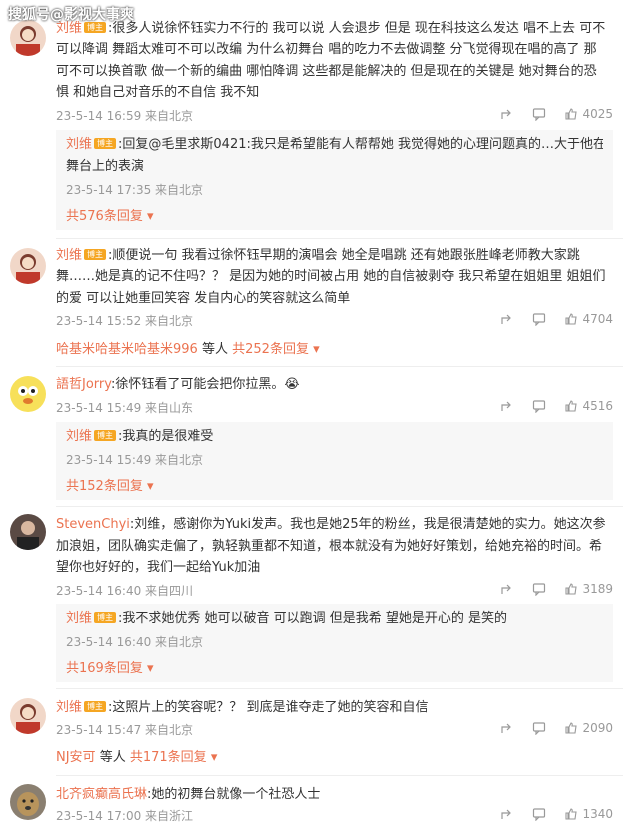 The height and width of the screenshot is (827, 623). I want to click on comment-line: 的爱 可以让她重回笑容 发自内心的笑容就这么简单, so click(203, 298).